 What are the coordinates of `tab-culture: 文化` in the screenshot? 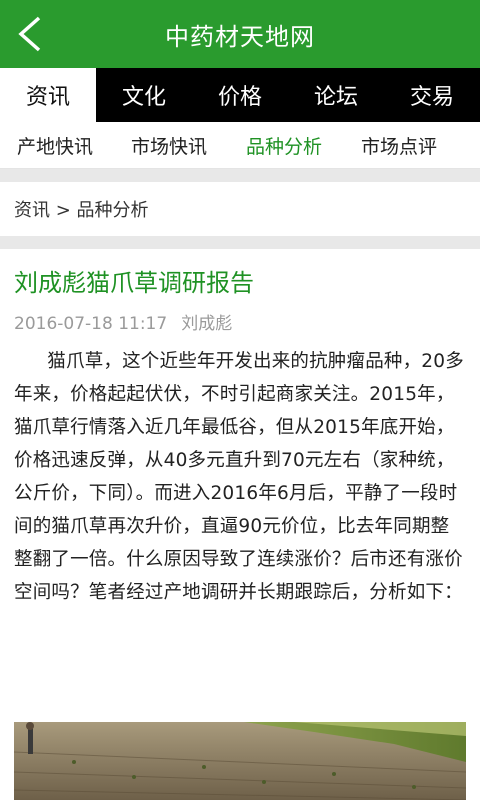 It's located at (144, 95).